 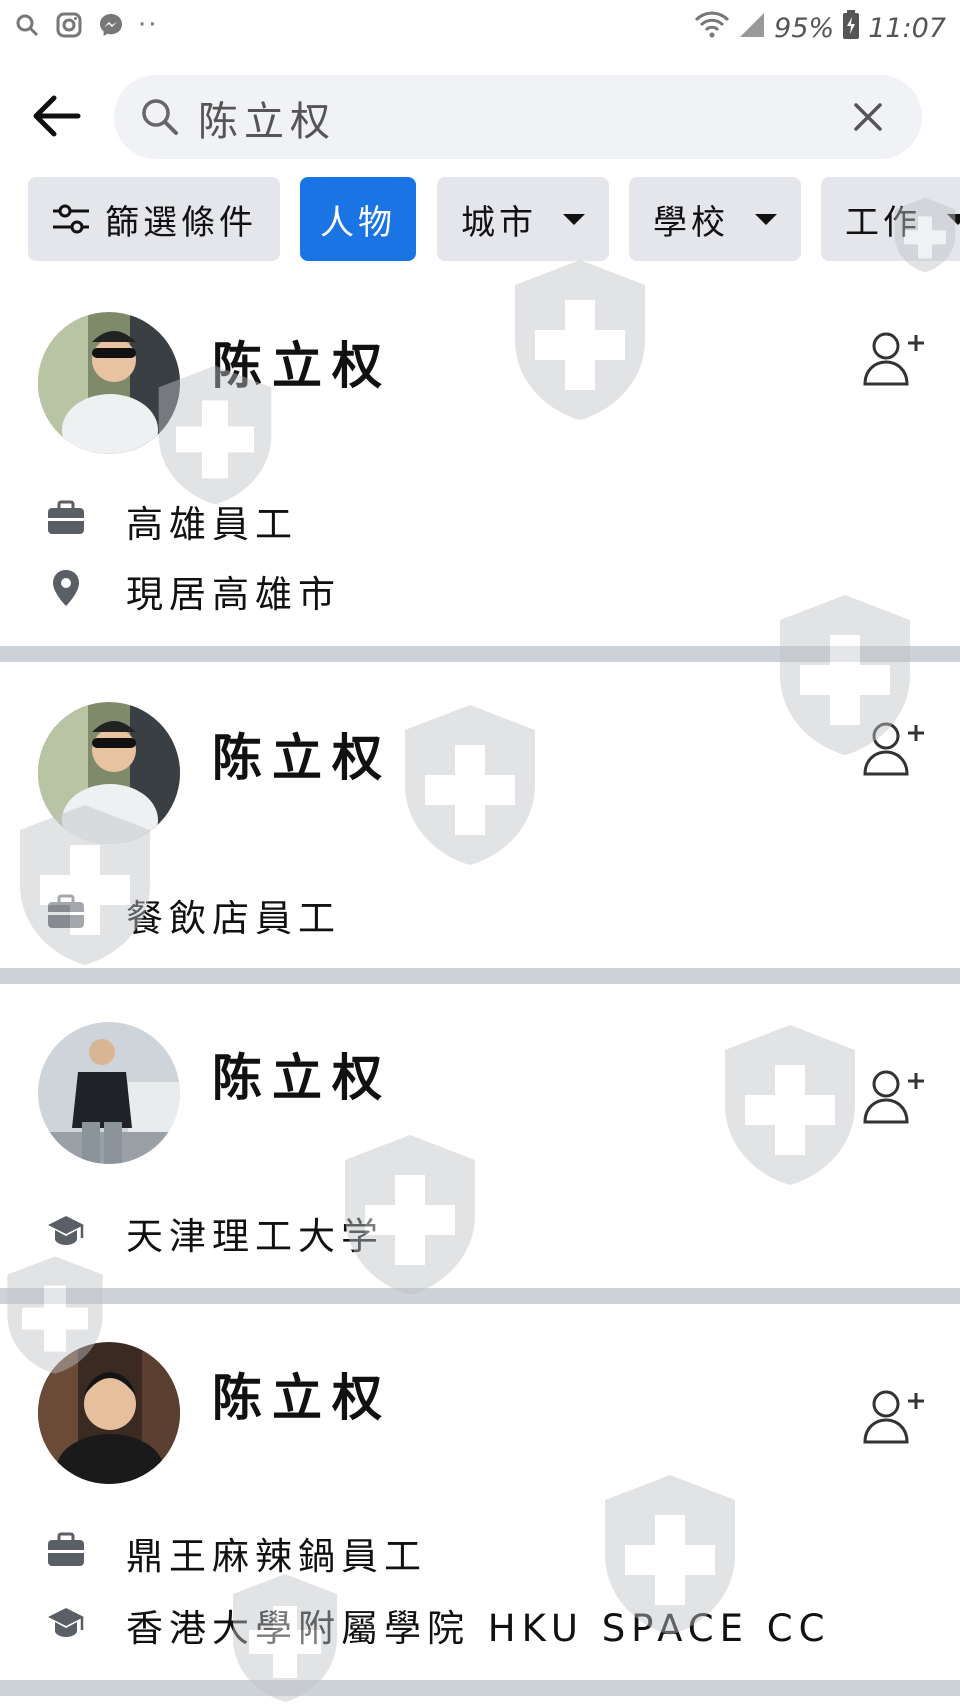 What do you see at coordinates (480, 1232) in the screenshot?
I see `detail-row: 天津理工大学` at bounding box center [480, 1232].